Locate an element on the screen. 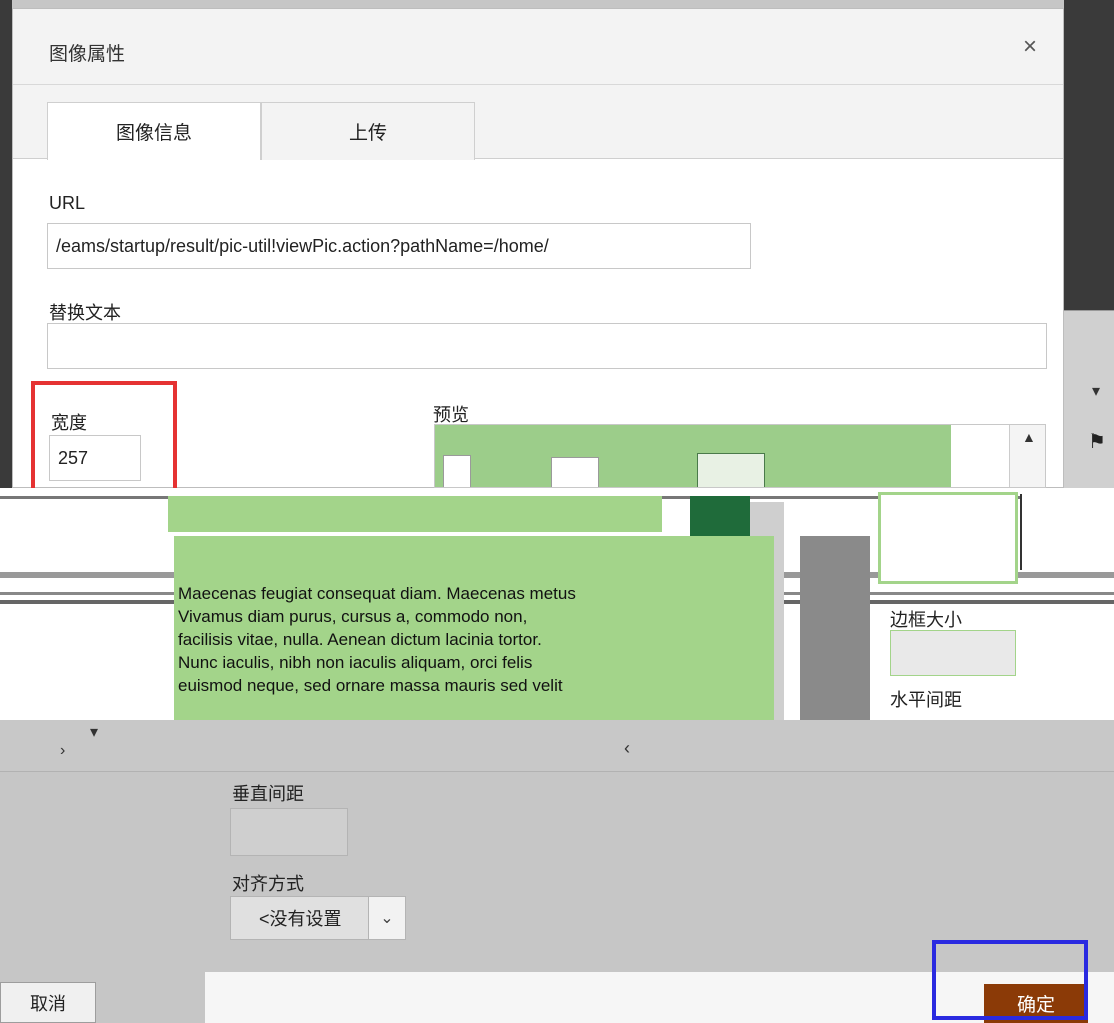 The height and width of the screenshot is (1023, 1114). tab-image-info: 图像信息 is located at coordinates (154, 131).